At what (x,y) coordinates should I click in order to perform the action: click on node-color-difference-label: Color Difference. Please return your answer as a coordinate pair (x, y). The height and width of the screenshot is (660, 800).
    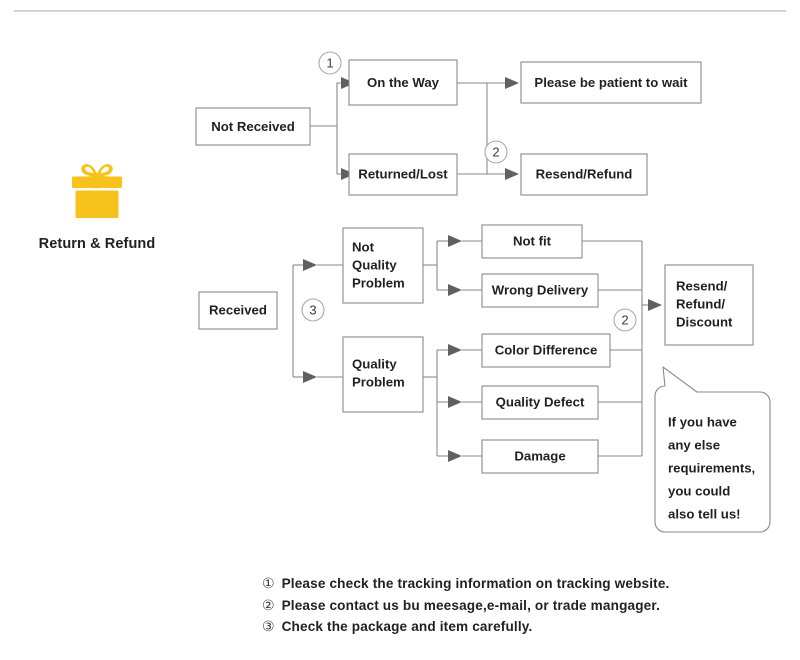
    Looking at the image, I should click on (546, 349).